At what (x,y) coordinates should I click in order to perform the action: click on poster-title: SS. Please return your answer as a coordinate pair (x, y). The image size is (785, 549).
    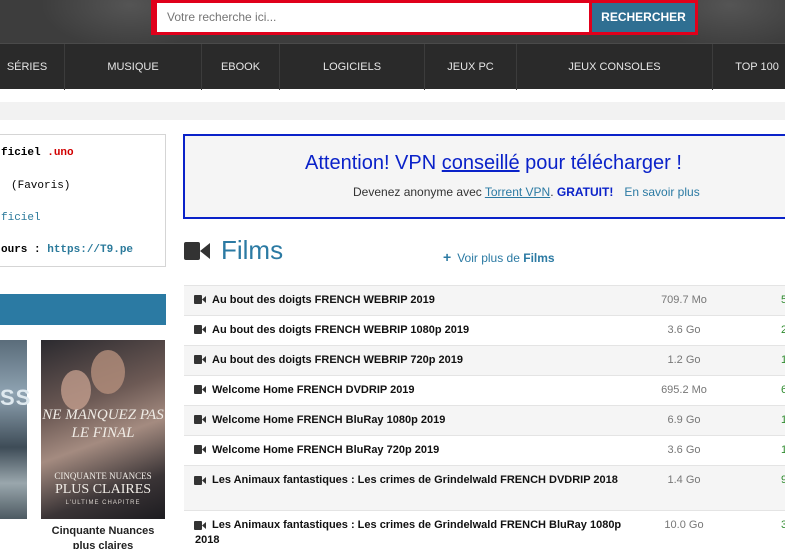
    Looking at the image, I should click on (16, 397).